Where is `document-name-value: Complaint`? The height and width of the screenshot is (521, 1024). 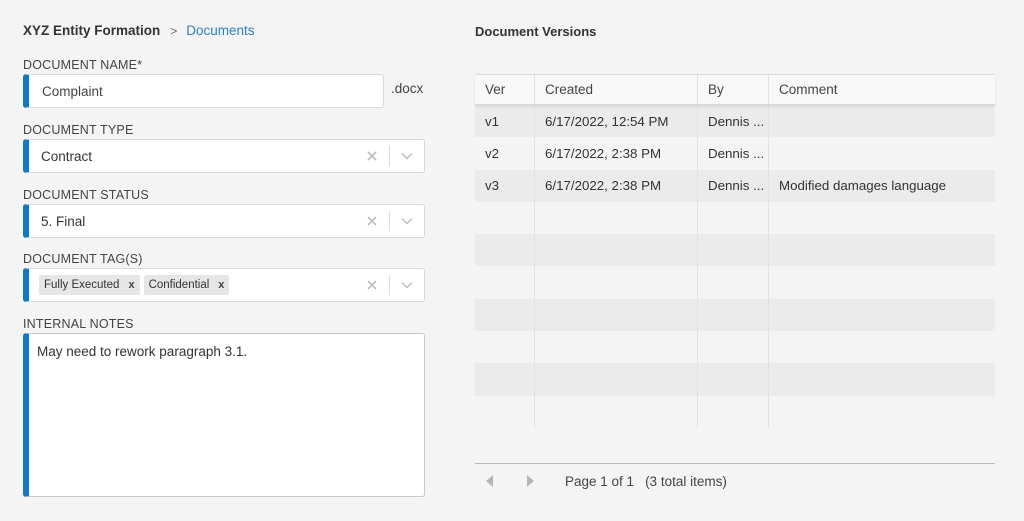
document-name-value: Complaint is located at coordinates (72, 91).